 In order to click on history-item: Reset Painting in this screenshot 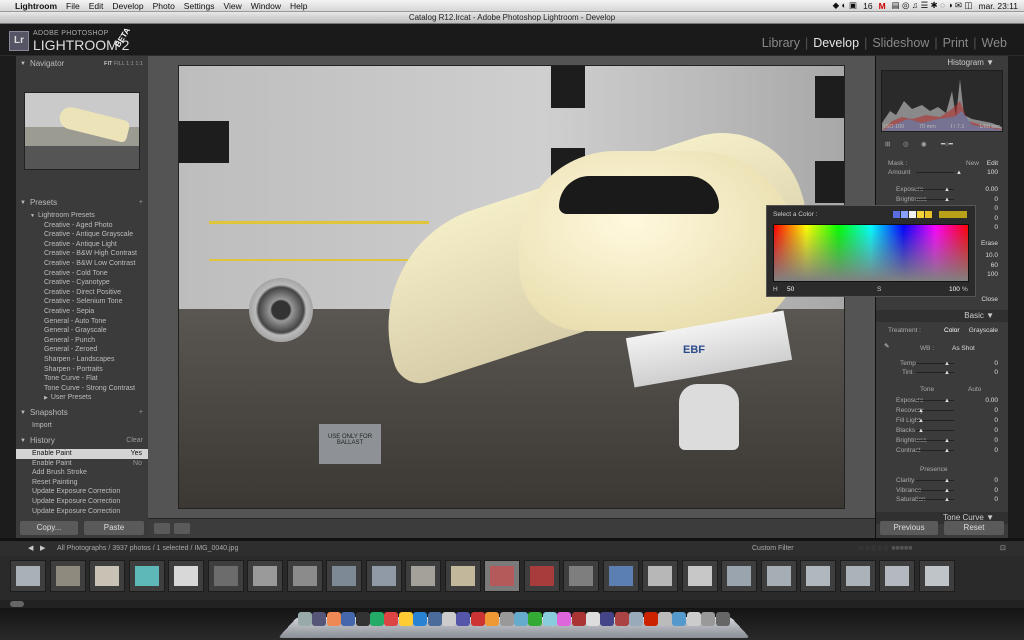, I will do `click(82, 483)`.